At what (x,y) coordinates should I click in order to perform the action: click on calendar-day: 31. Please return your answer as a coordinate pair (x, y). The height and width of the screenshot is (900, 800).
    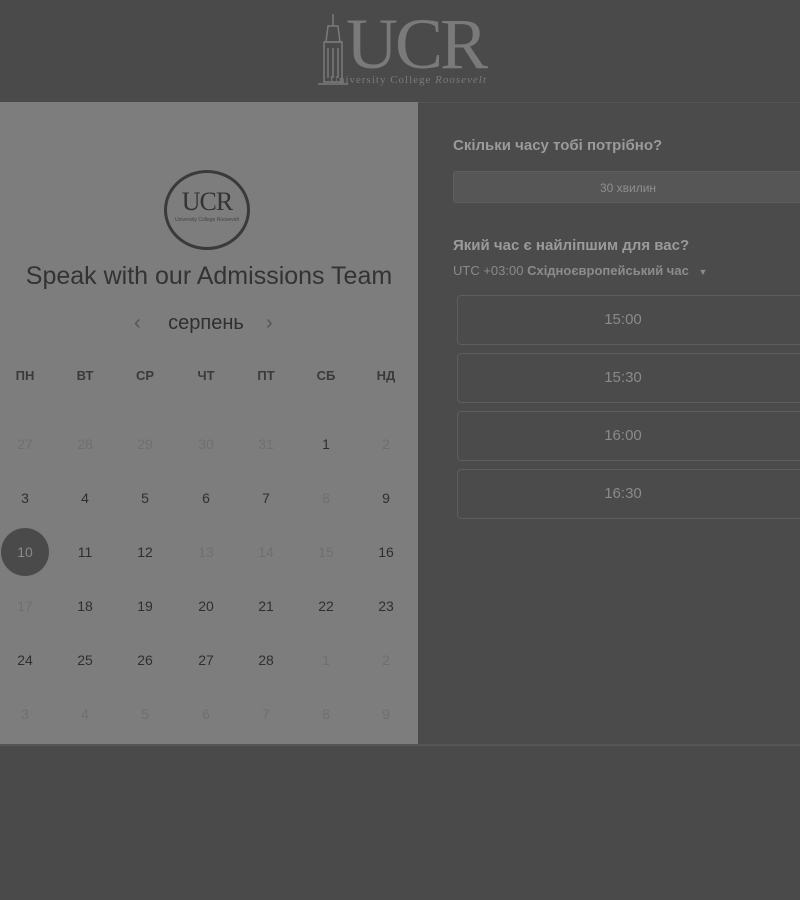
    Looking at the image, I should click on (266, 444).